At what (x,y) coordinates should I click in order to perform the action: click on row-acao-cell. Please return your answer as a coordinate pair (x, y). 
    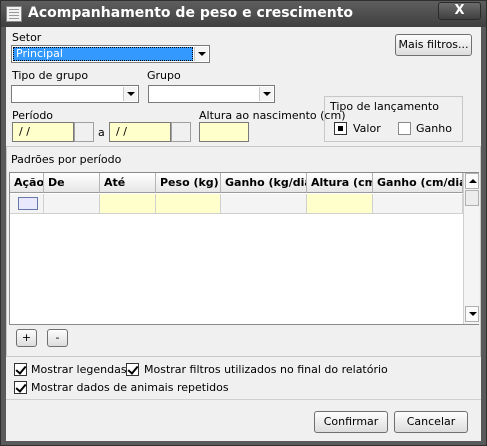
    Looking at the image, I should click on (27, 204).